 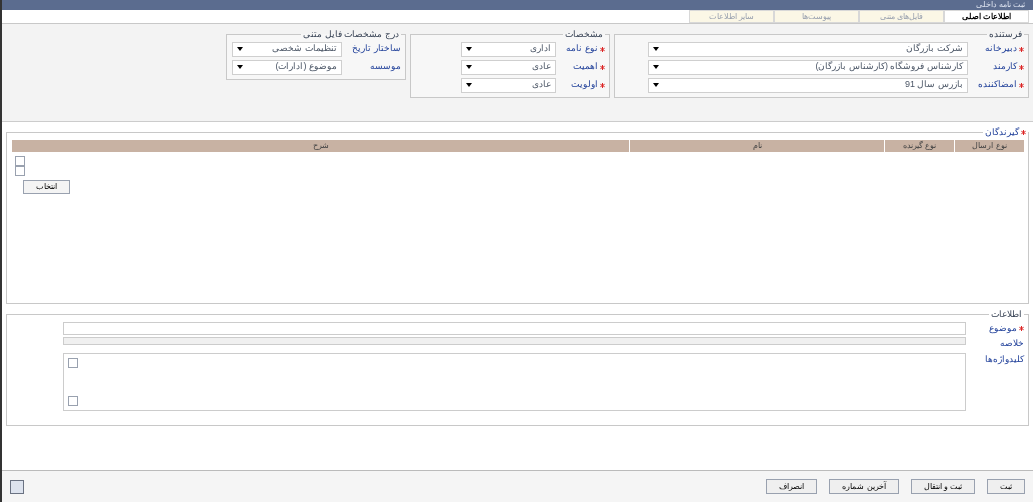 I want to click on field-label: خلاصه, so click(x=1012, y=343).